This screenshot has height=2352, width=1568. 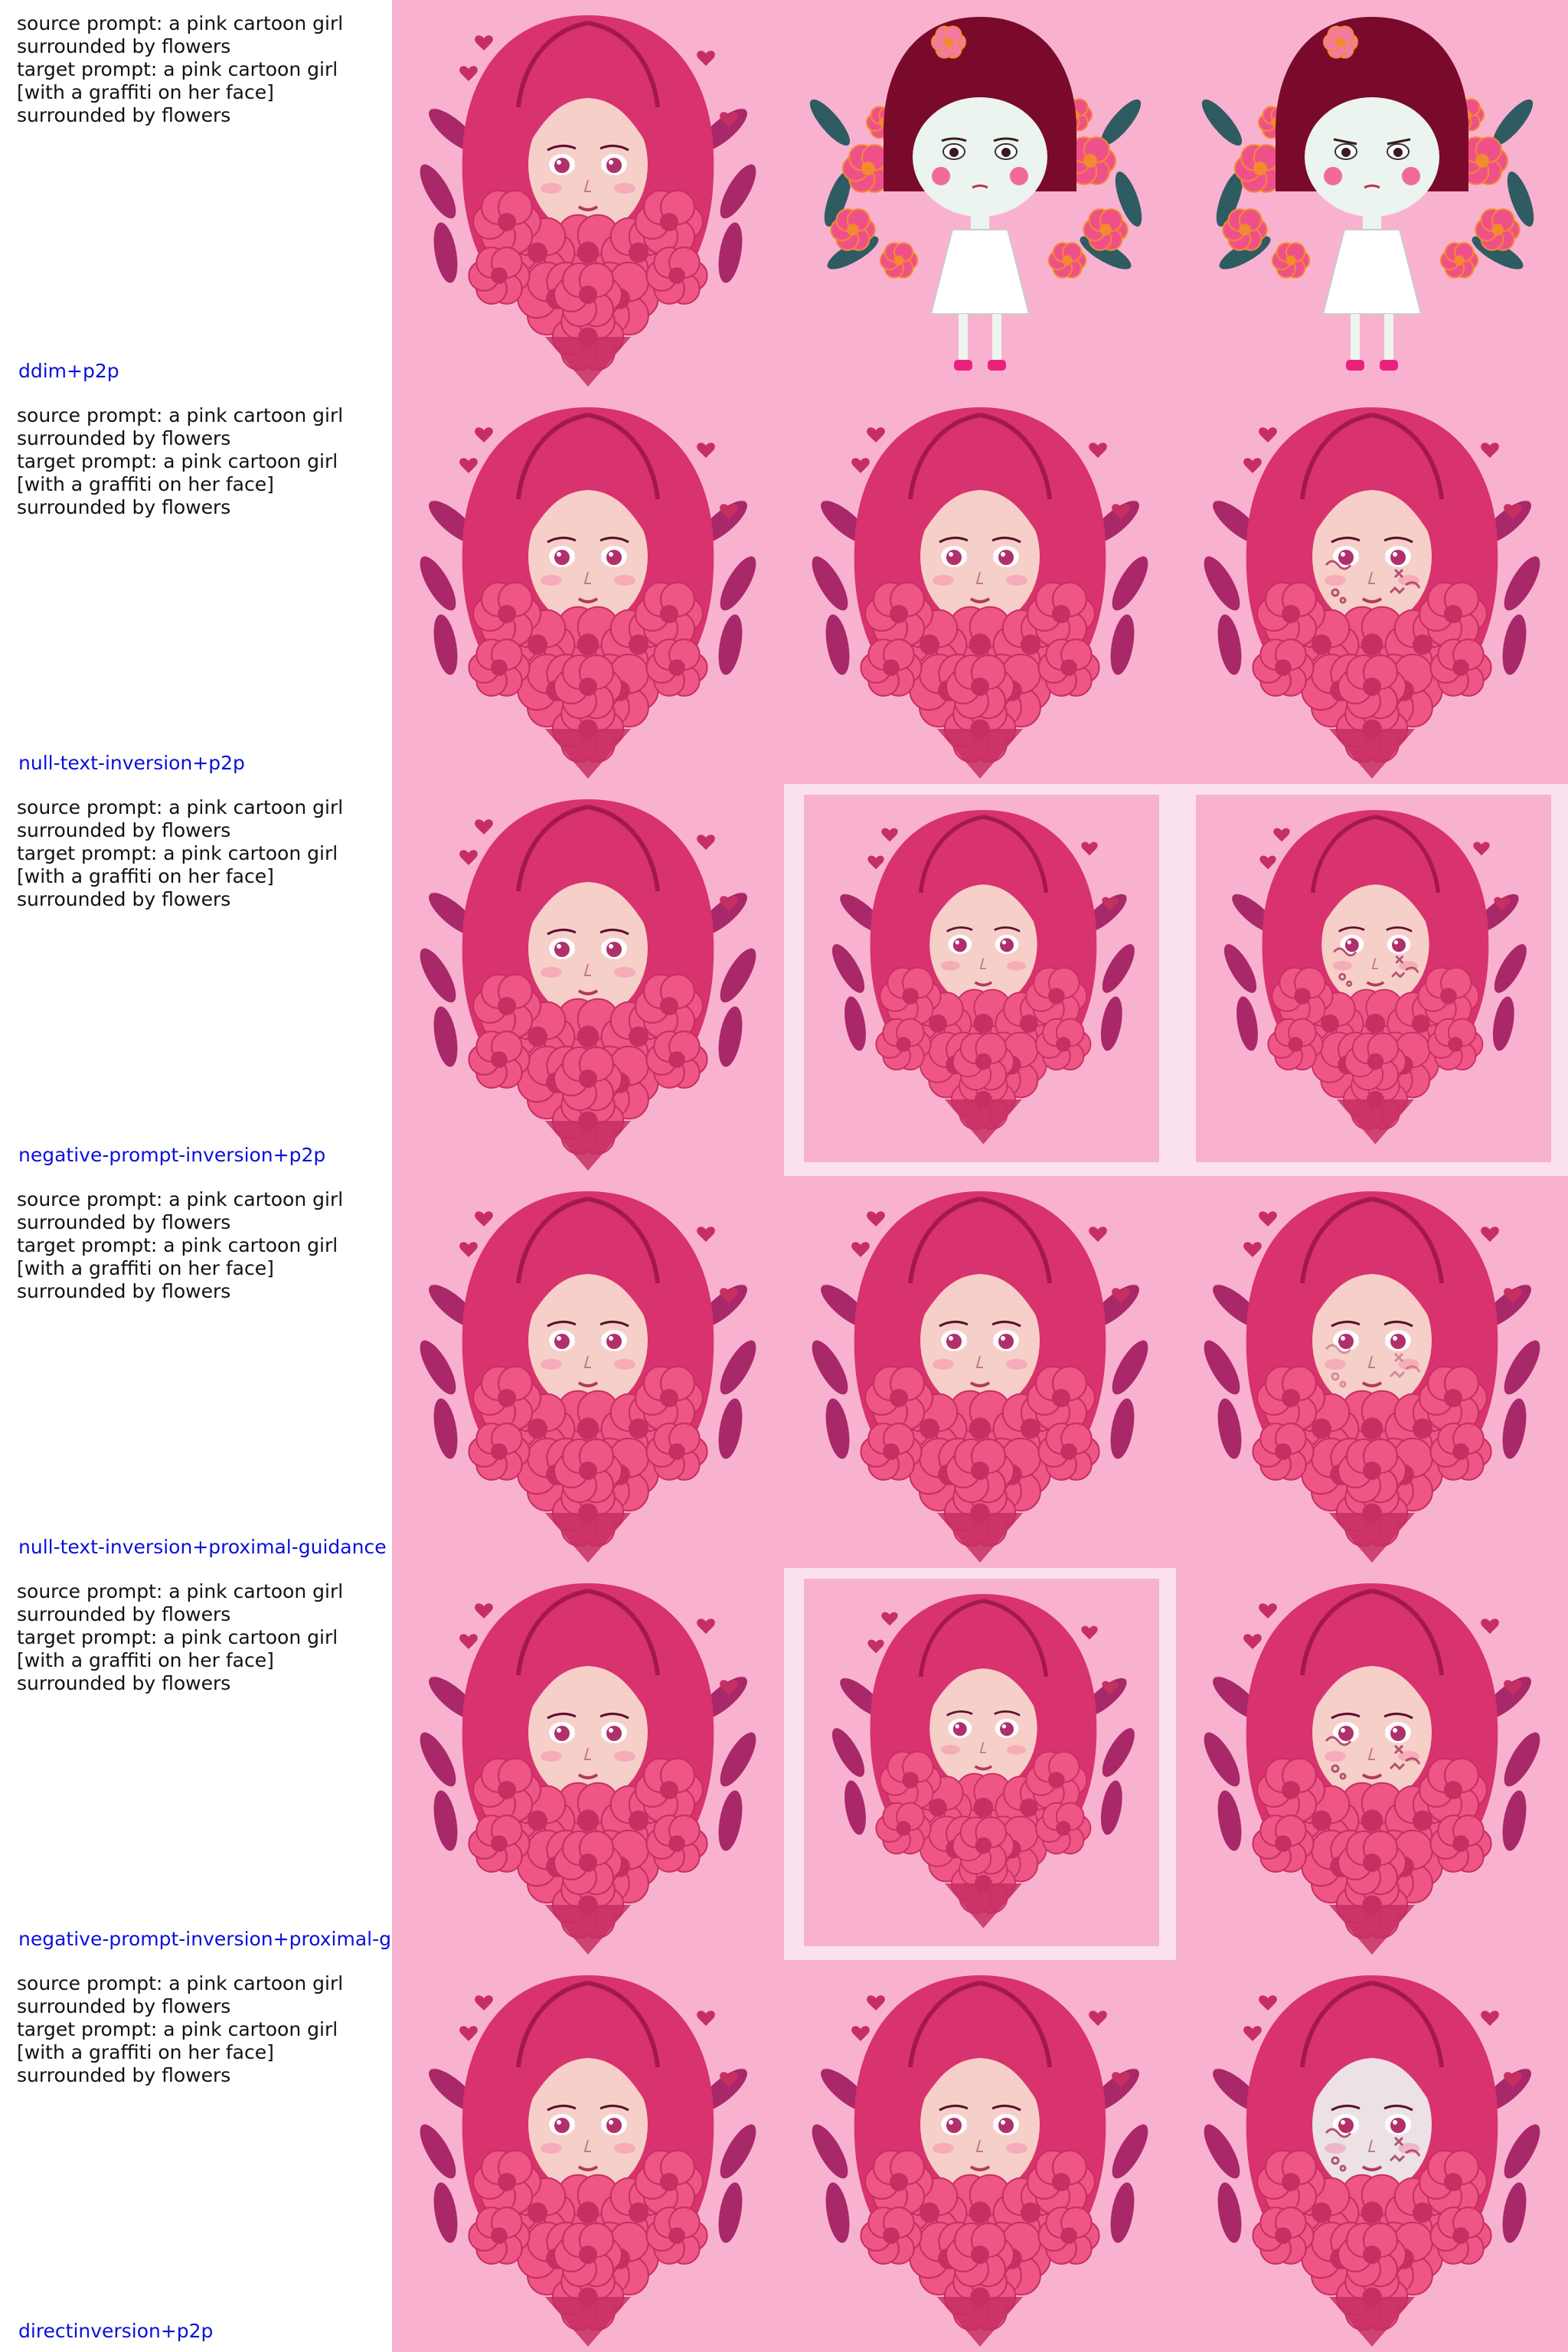 I want to click on cartoon-girl-flowers-image, so click(x=980, y=196).